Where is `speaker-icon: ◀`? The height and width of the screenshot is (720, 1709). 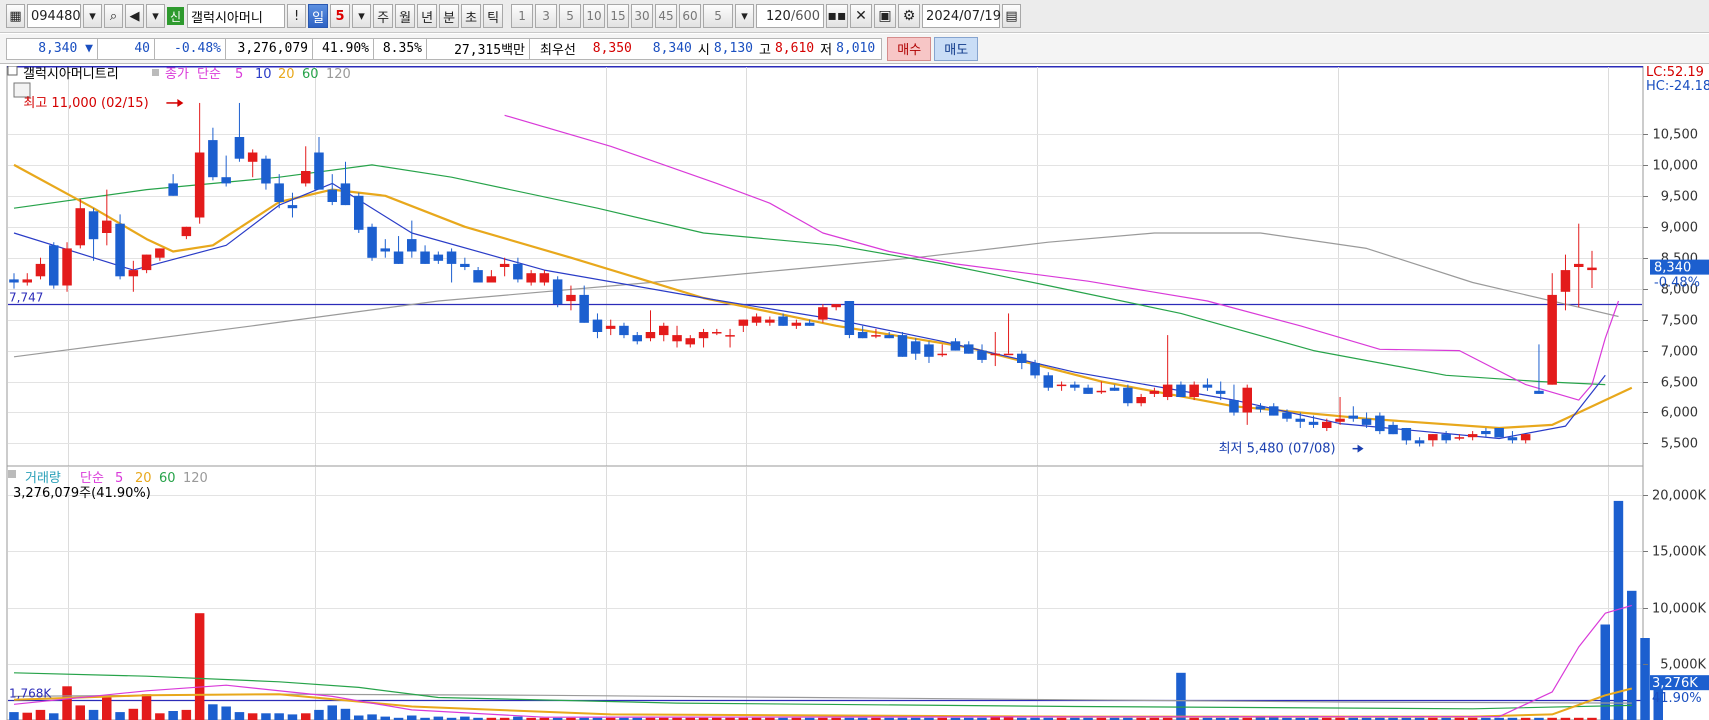 speaker-icon: ◀ is located at coordinates (134, 16).